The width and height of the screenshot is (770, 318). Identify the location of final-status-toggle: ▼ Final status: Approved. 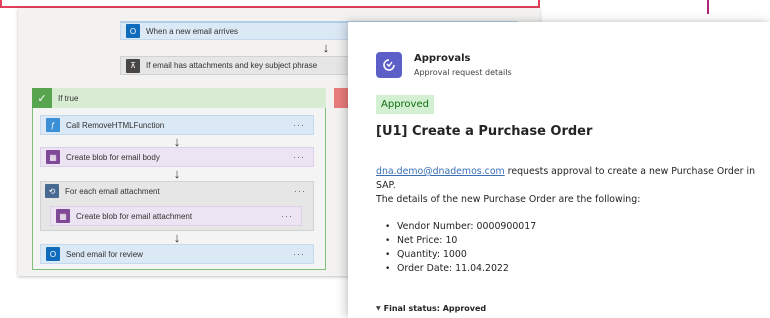
(431, 308).